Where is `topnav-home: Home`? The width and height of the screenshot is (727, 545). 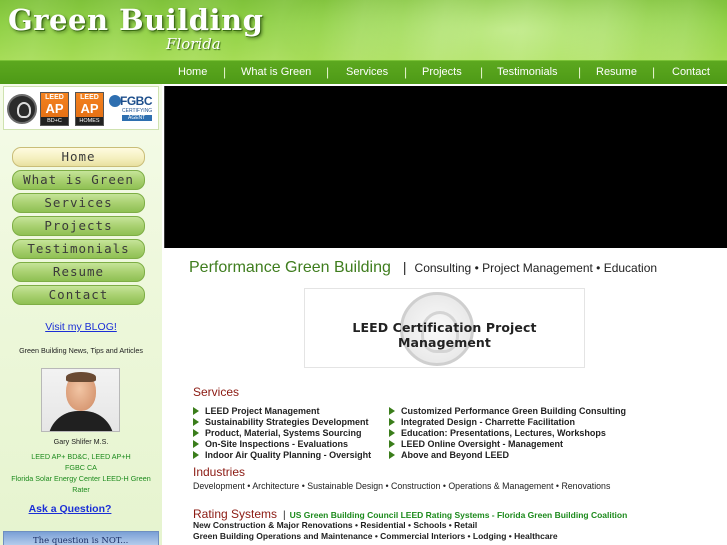 topnav-home: Home is located at coordinates (192, 72).